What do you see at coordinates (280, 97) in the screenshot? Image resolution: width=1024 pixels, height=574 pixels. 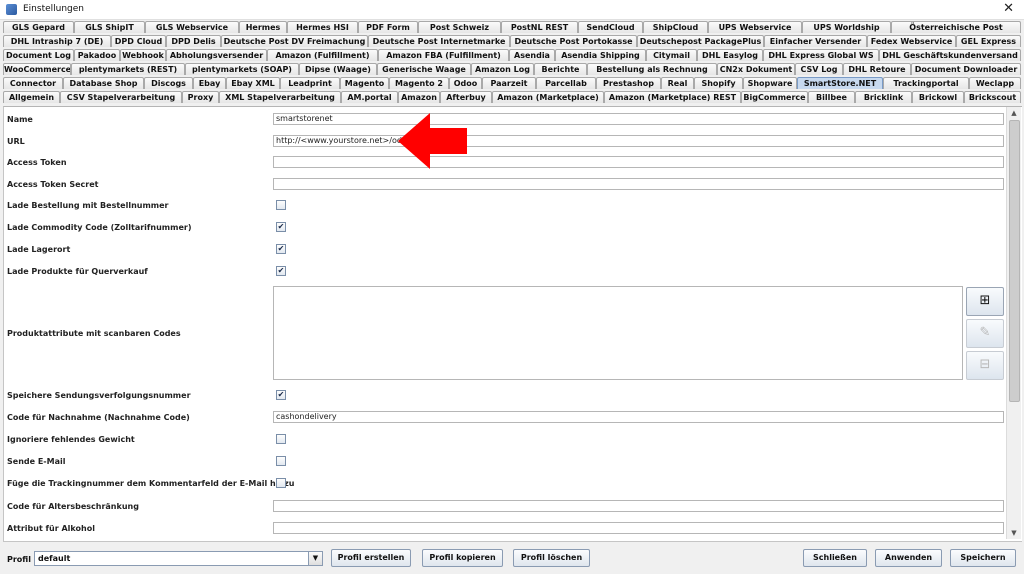 I see `tab-xml-stapelverarbeitung: XML Stapelverarbeitung` at bounding box center [280, 97].